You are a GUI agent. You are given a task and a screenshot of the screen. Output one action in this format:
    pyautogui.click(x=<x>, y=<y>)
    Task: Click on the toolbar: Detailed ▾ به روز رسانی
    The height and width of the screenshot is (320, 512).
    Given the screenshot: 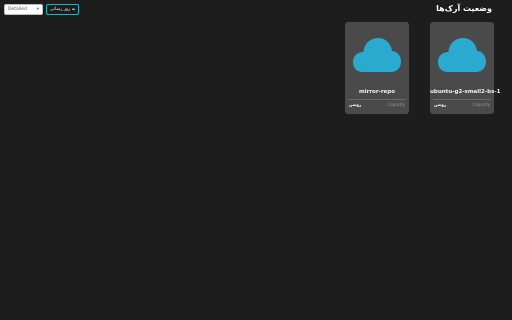 What is the action you would take?
    pyautogui.click(x=42, y=9)
    